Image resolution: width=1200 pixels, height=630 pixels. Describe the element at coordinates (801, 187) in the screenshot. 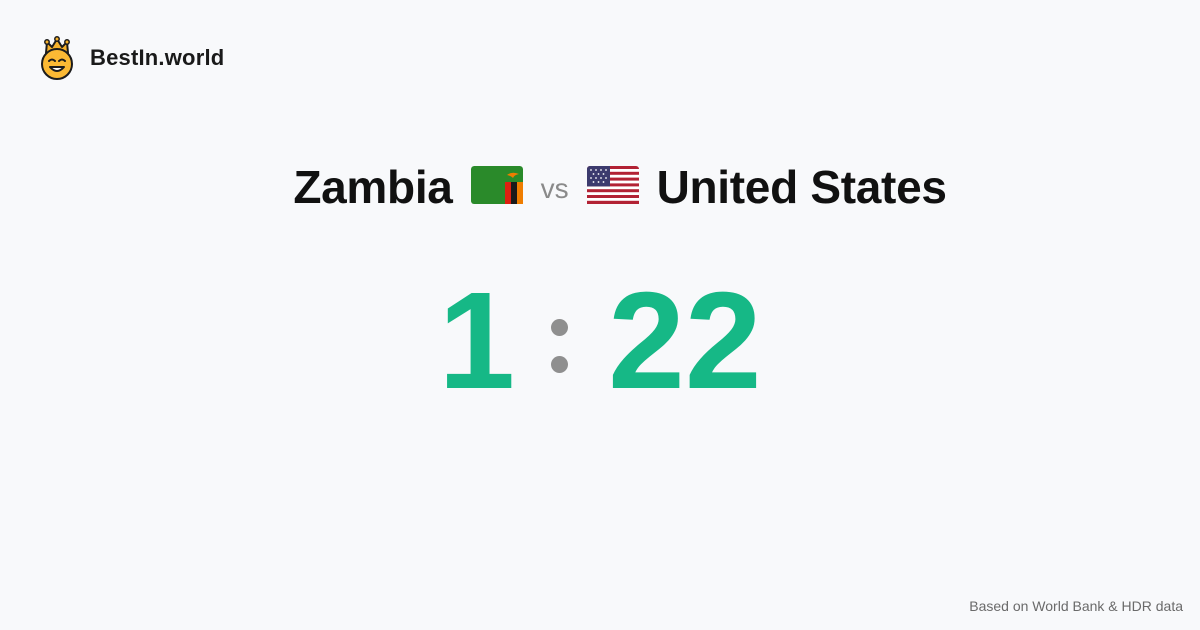

I see `right-country-name: United States` at that location.